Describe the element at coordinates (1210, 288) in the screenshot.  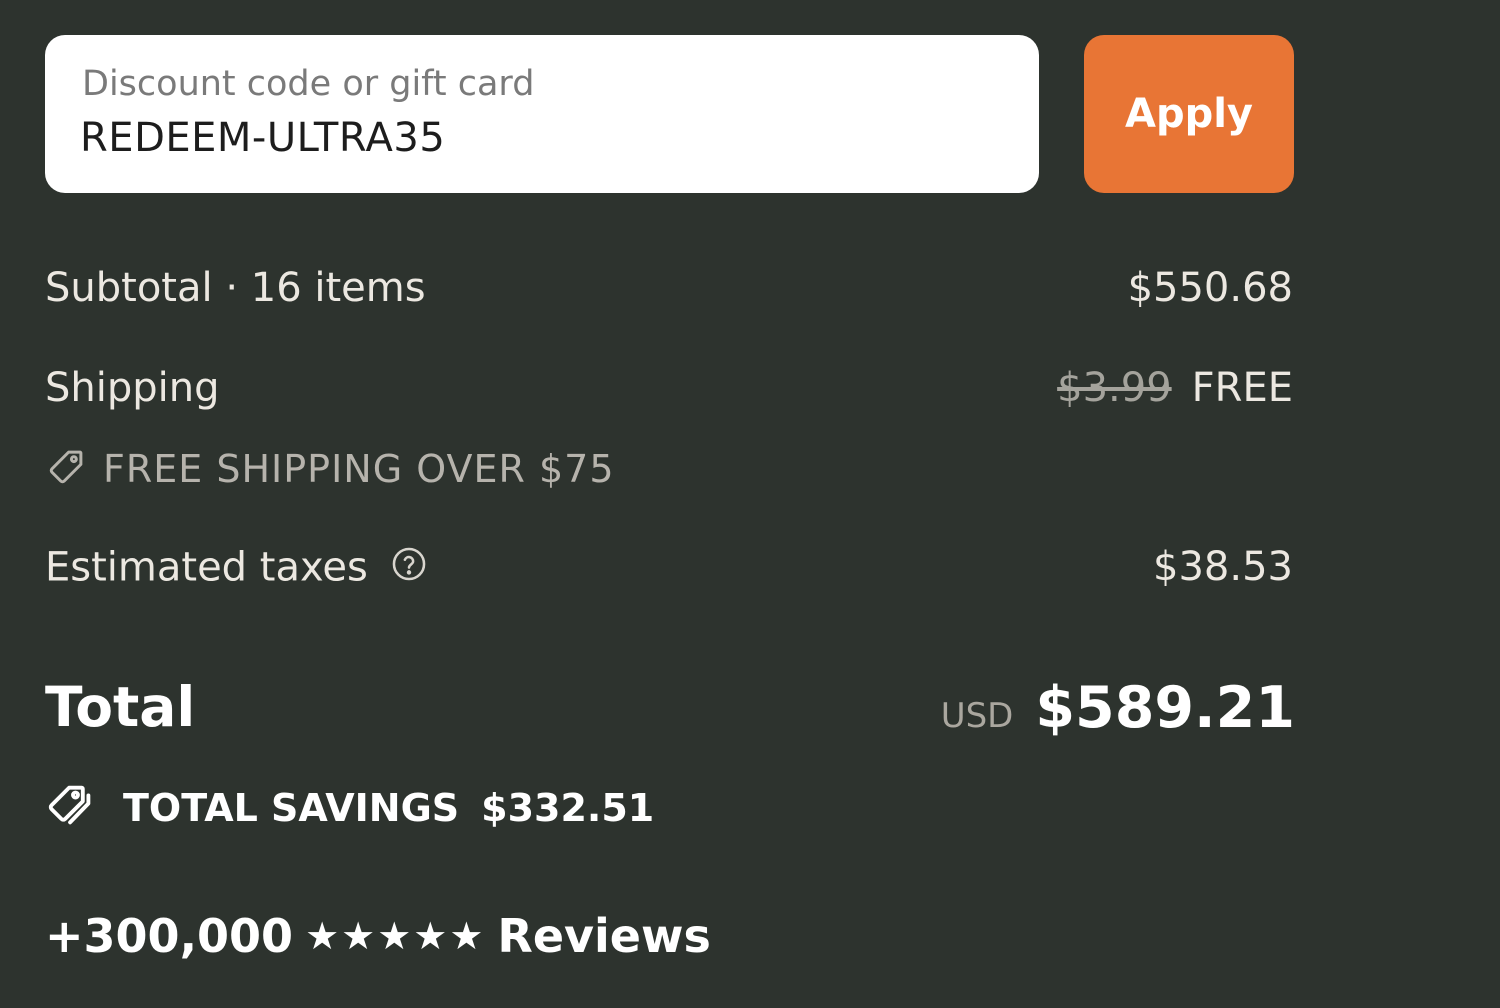
I see `subtotal-value: $550.68` at that location.